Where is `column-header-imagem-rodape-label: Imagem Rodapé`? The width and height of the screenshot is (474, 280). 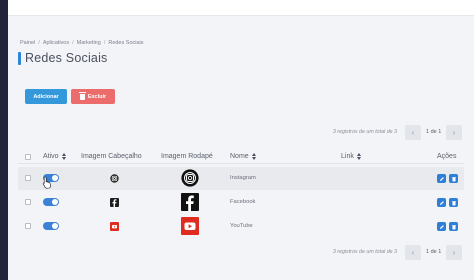
column-header-imagem-rodape-label: Imagem Rodapé is located at coordinates (187, 156).